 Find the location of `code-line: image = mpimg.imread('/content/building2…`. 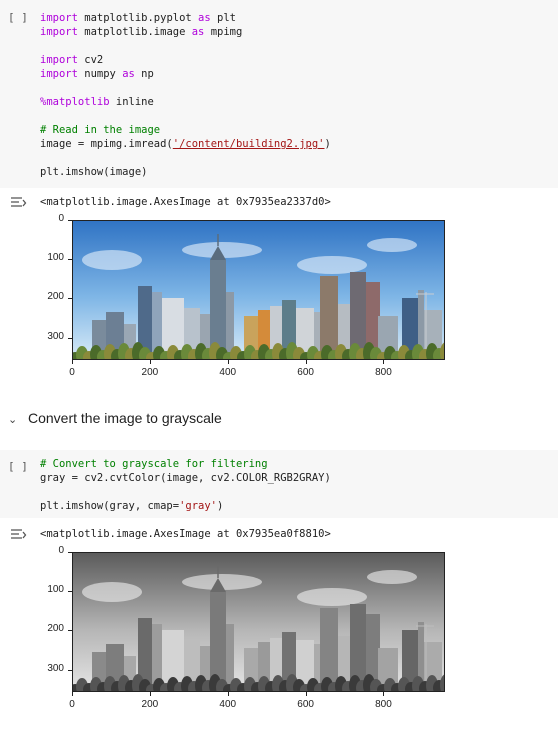

code-line: image = mpimg.imread('/content/building2… is located at coordinates (185, 144).